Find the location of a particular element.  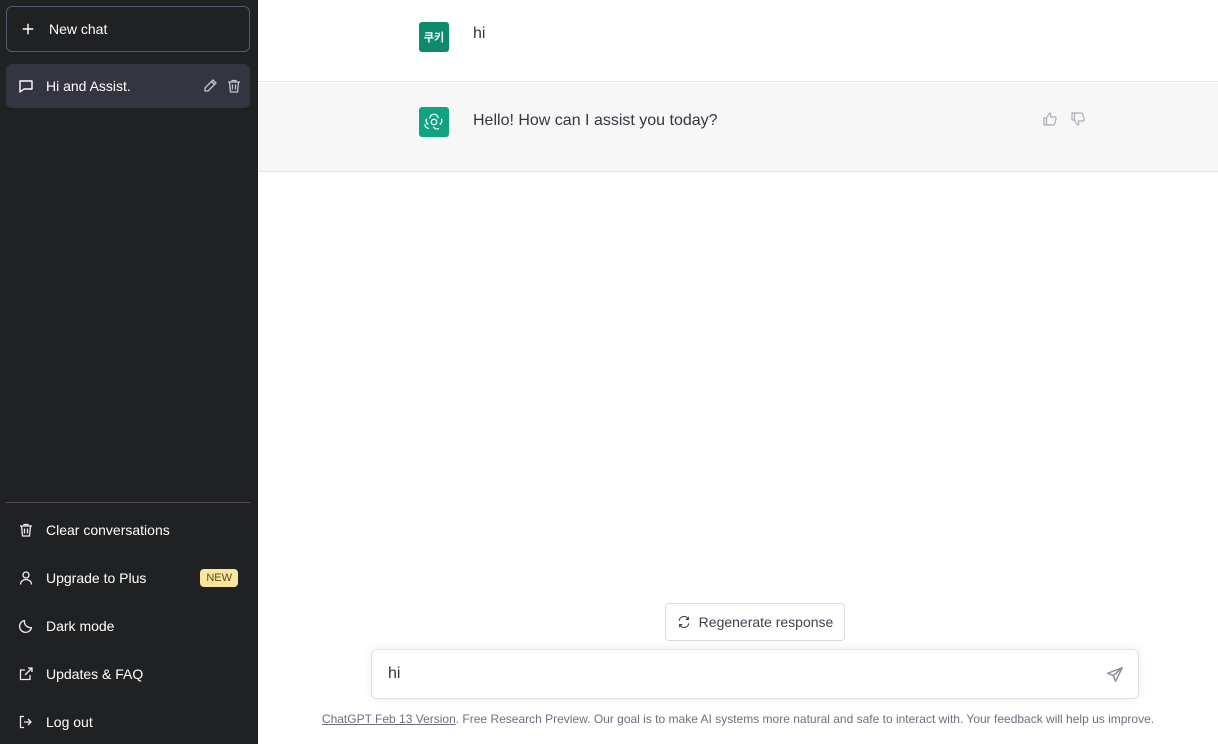

pencil-icon is located at coordinates (210, 86).